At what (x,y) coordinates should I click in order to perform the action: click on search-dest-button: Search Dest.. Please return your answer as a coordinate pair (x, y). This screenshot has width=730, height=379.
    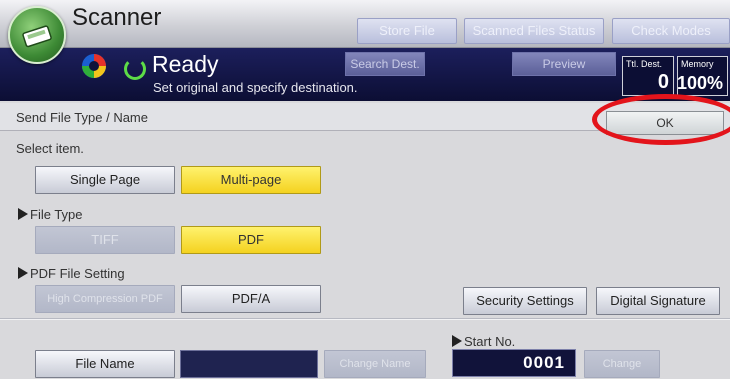
    Looking at the image, I should click on (385, 64).